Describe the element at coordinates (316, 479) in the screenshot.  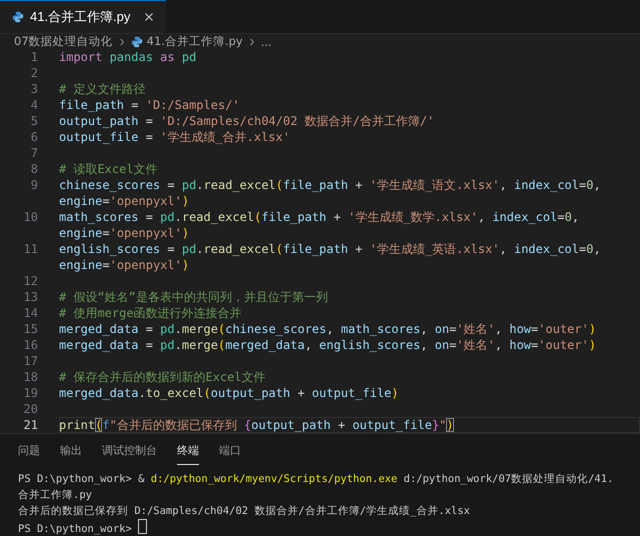
I see `terminal-line: PS D:\python_work> & d:/python_work/myenv/Scripts/python.exe d:/python_work/07数据处理自动化/41.` at that location.